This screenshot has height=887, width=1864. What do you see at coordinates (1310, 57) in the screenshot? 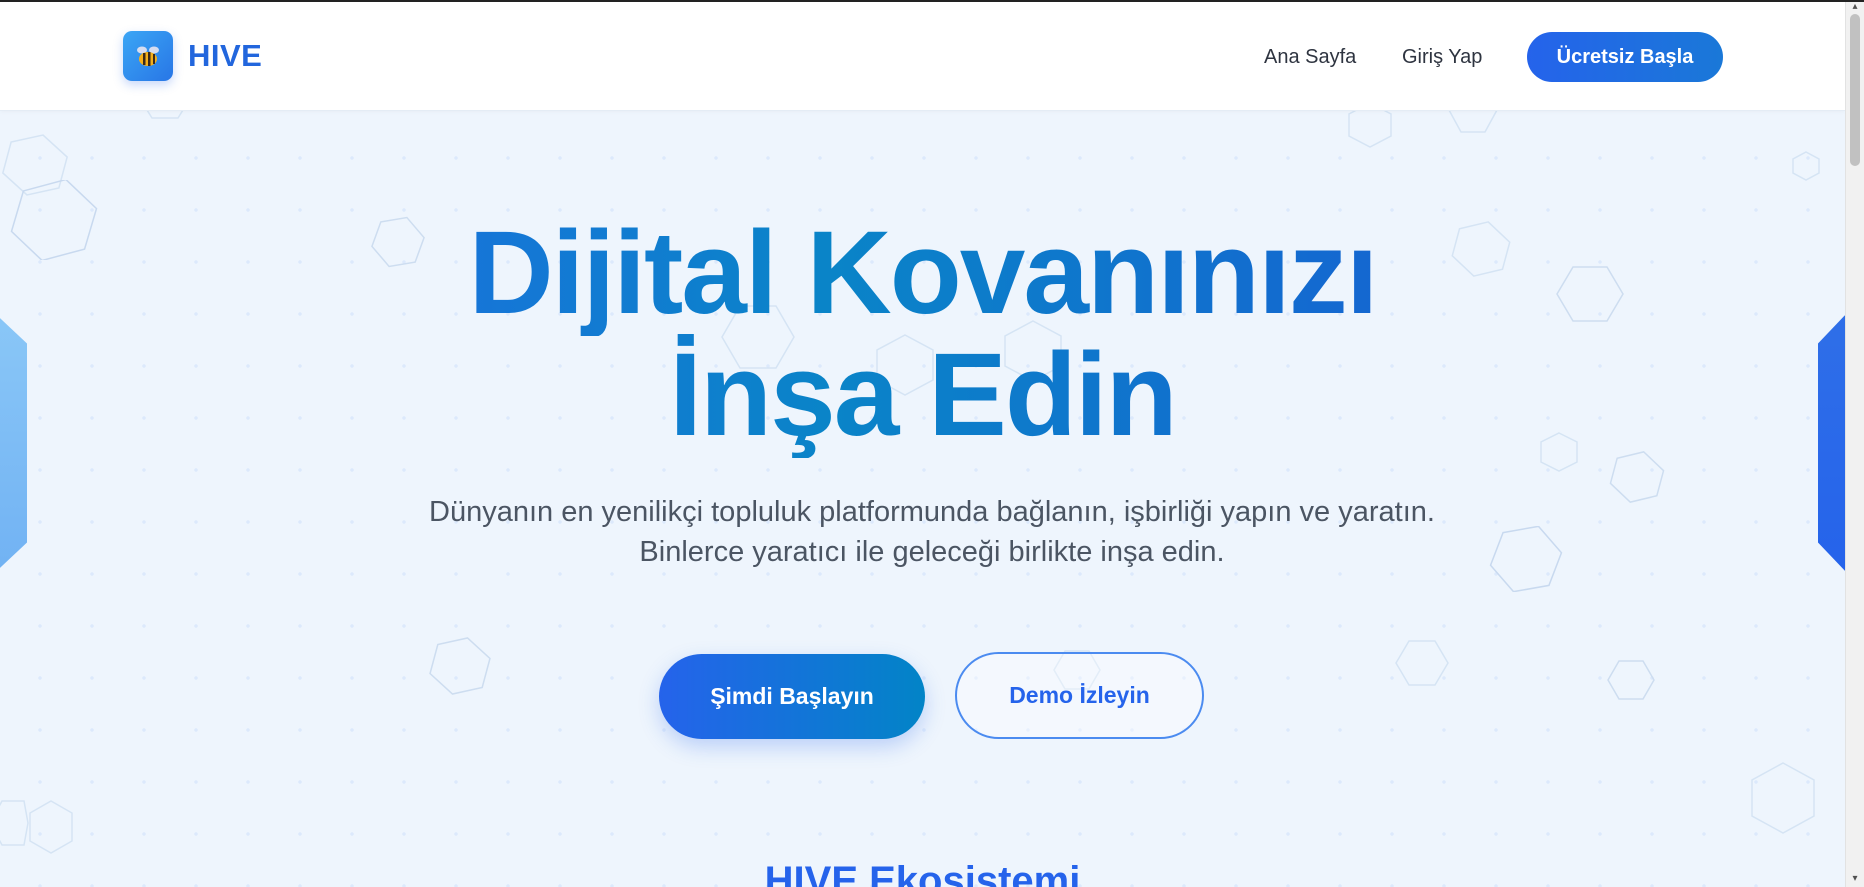
I see `nav-home-link: Ana Sayfa` at bounding box center [1310, 57].